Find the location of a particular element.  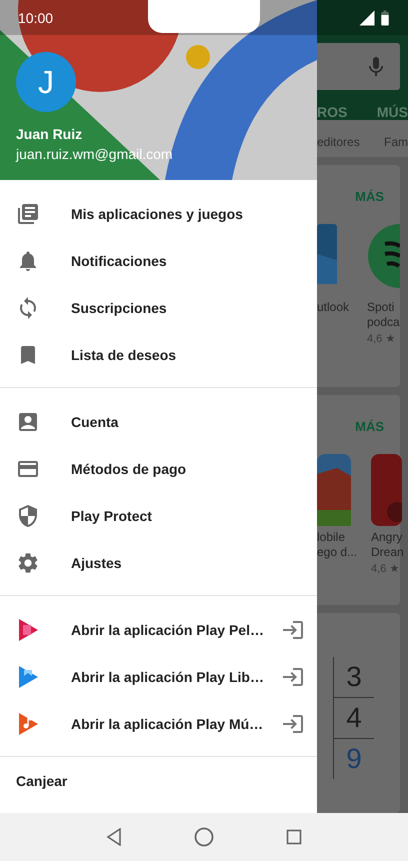

menu-item: Suscripciones is located at coordinates (158, 307).